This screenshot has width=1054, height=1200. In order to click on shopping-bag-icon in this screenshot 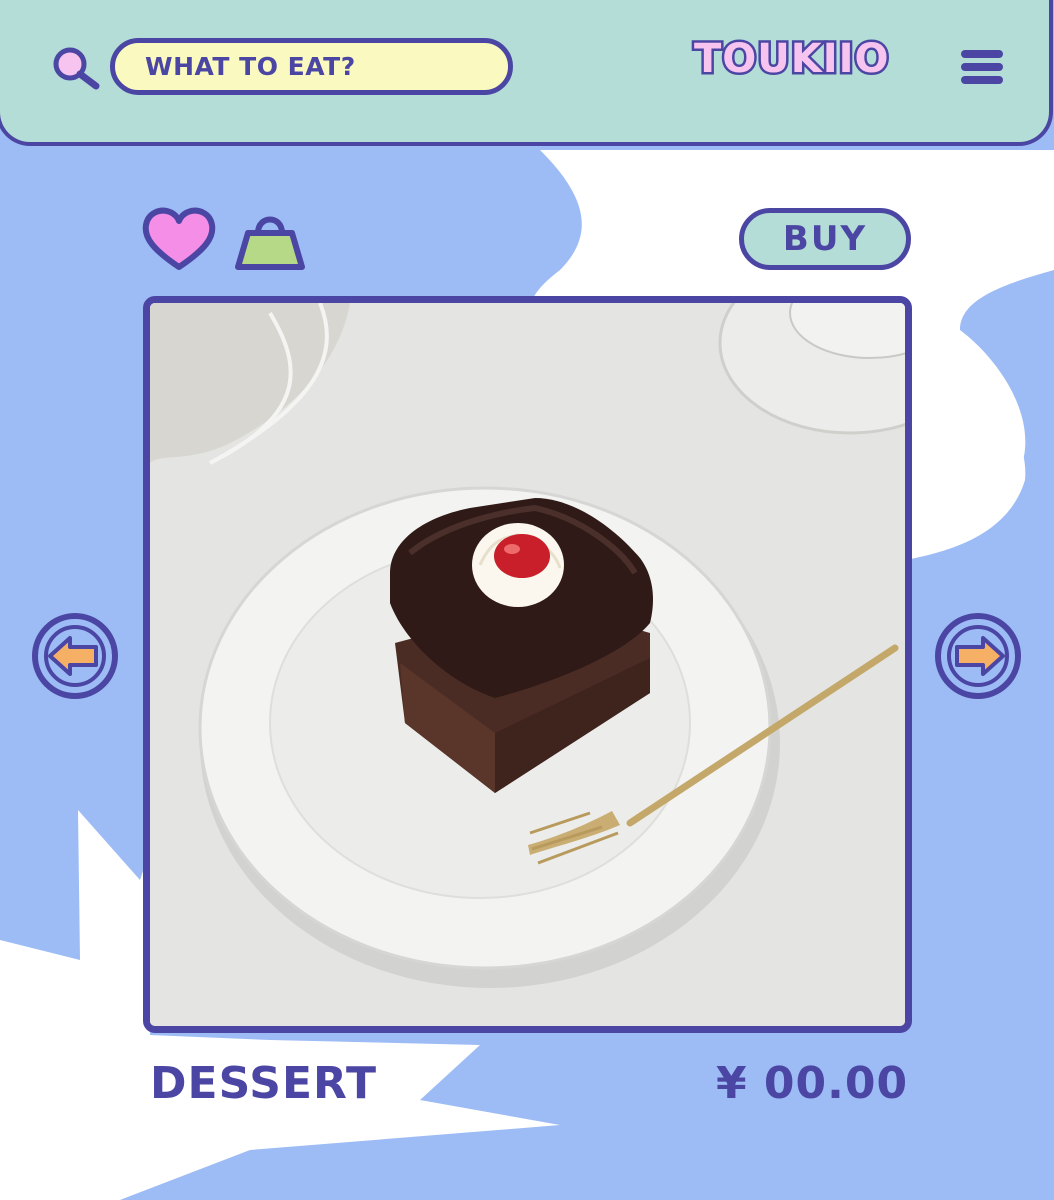, I will do `click(270, 239)`.